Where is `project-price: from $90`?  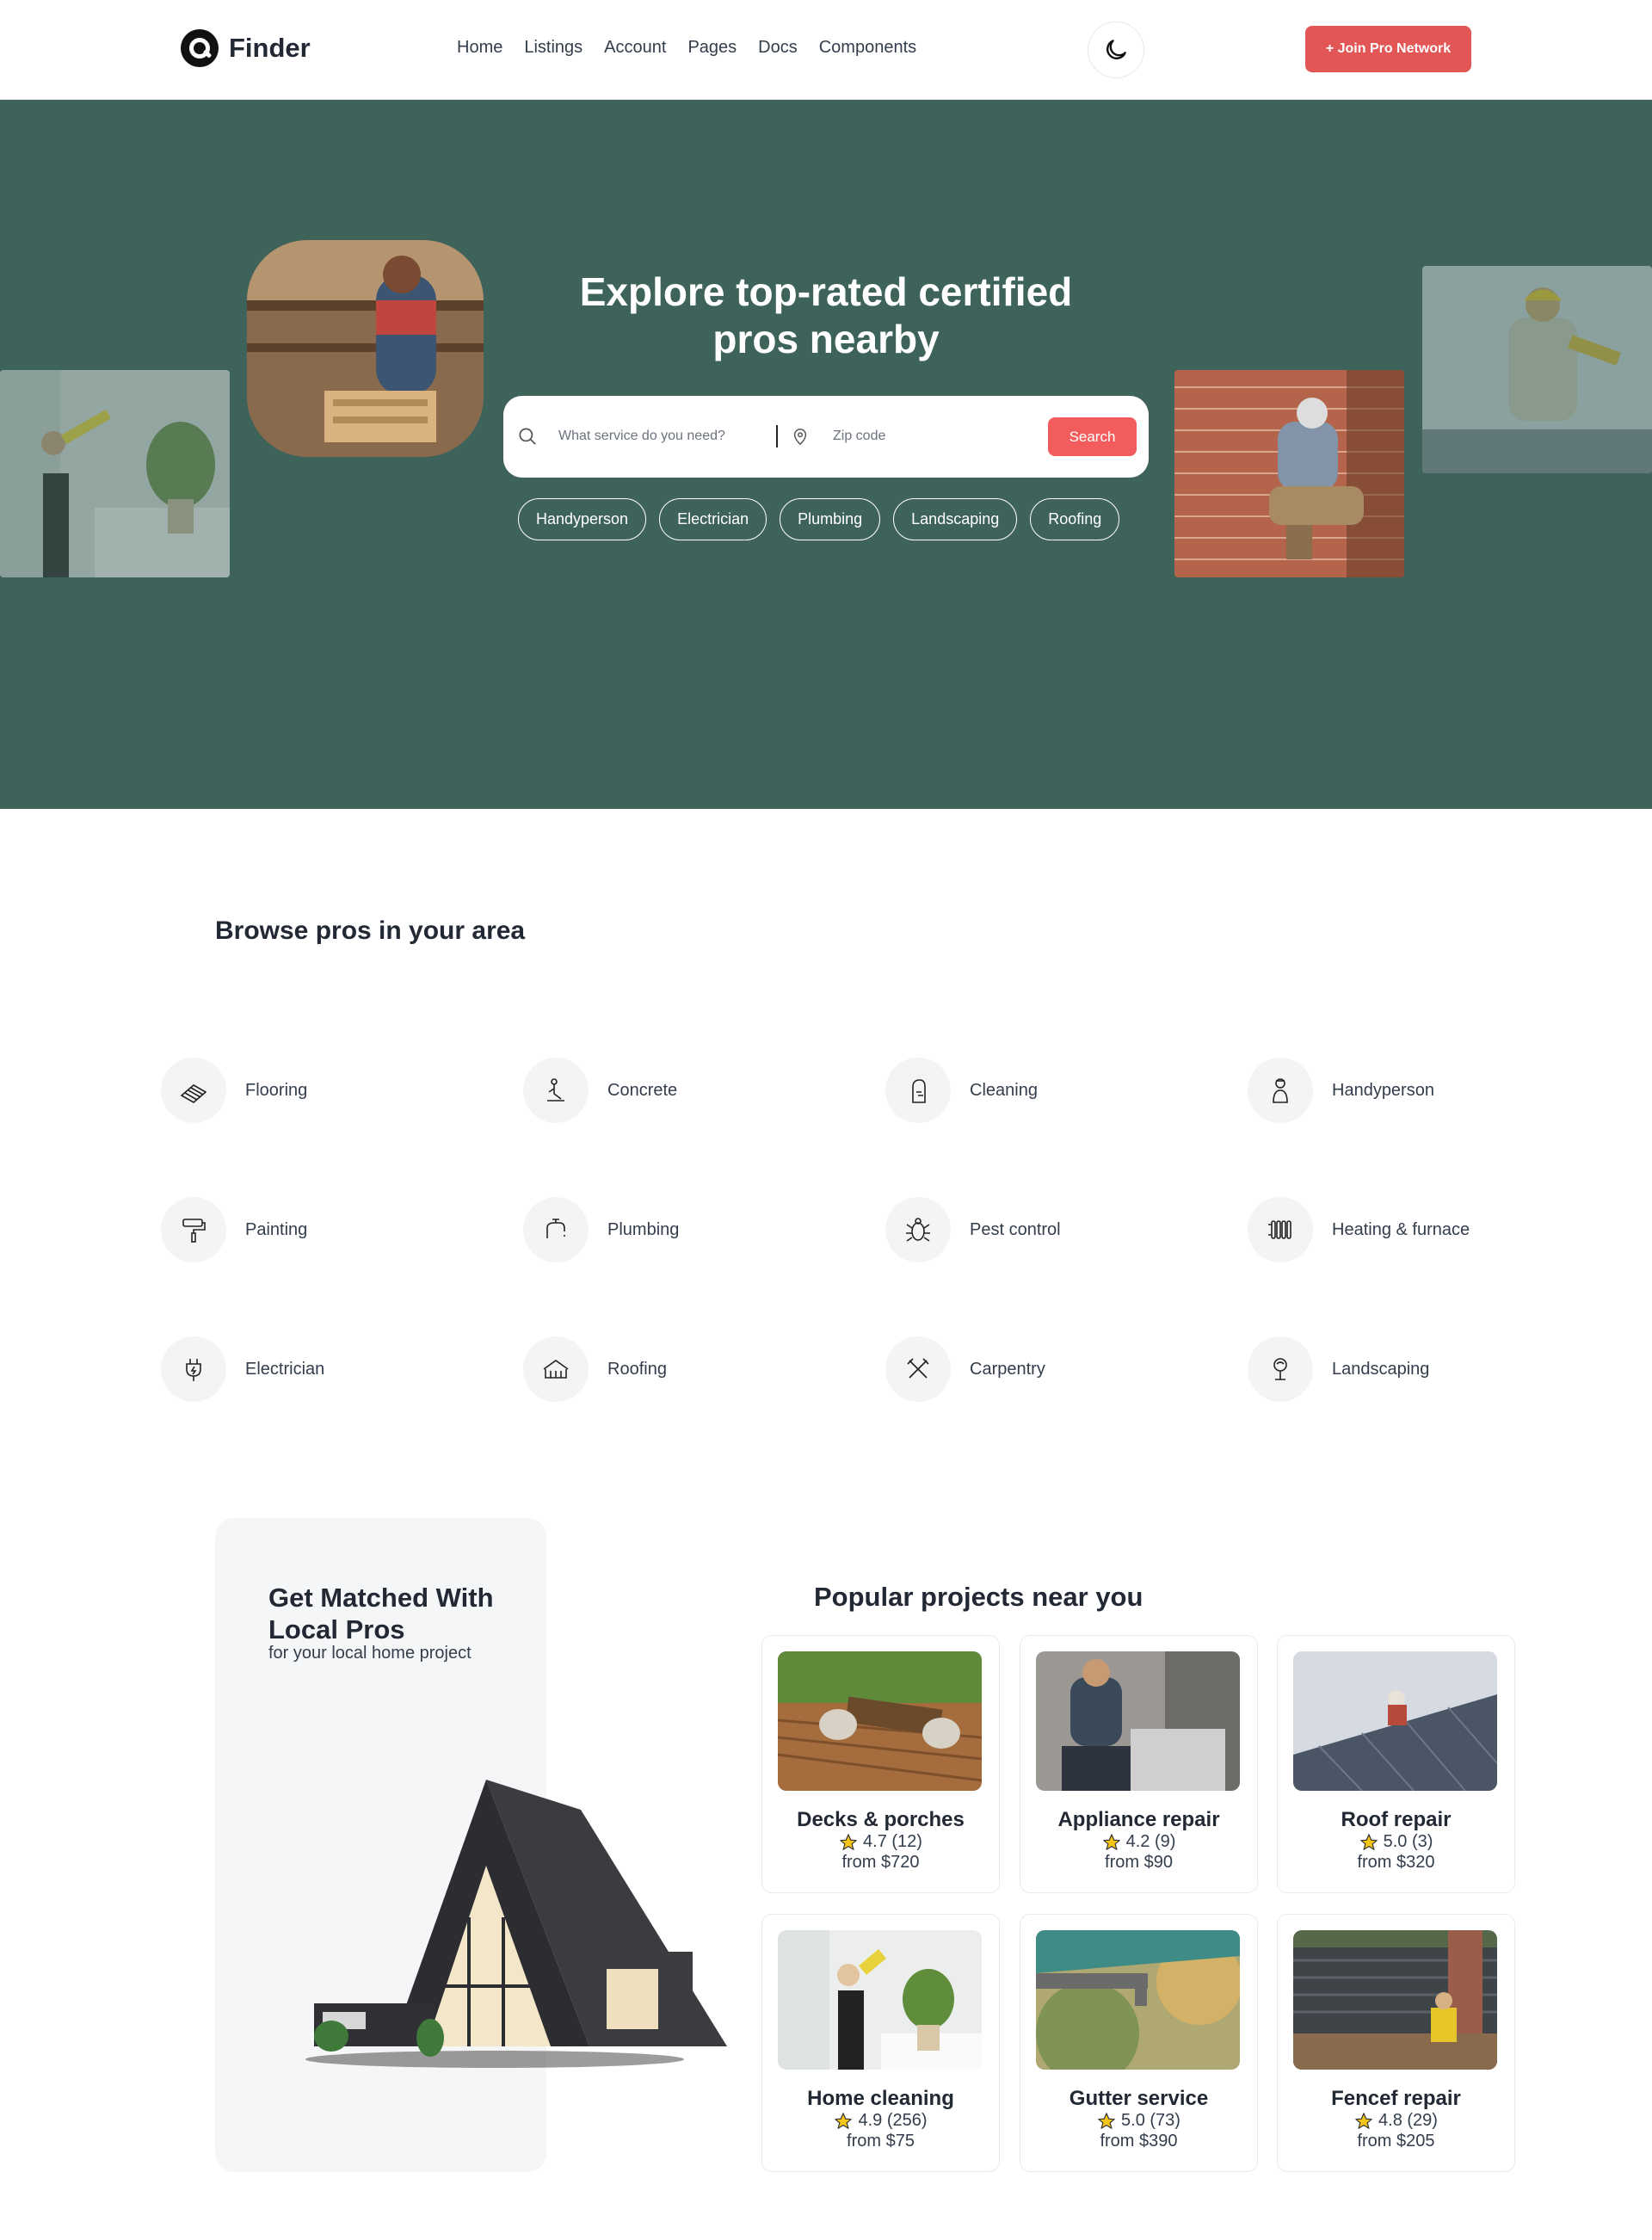
project-price: from $90 is located at coordinates (1139, 1862).